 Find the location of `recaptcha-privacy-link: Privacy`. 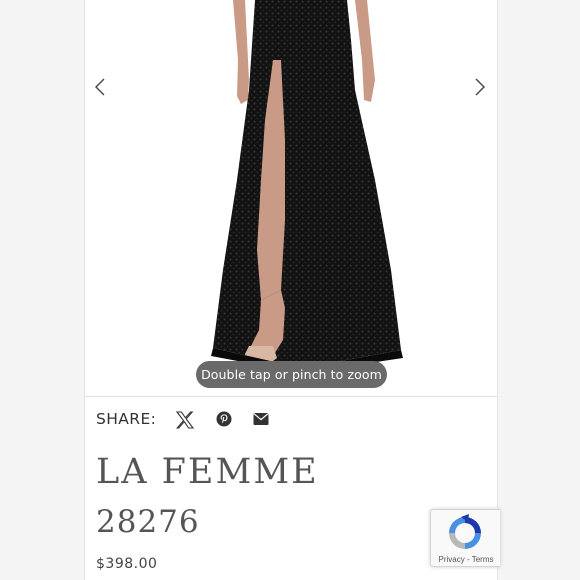

recaptcha-privacy-link: Privacy is located at coordinates (452, 559).